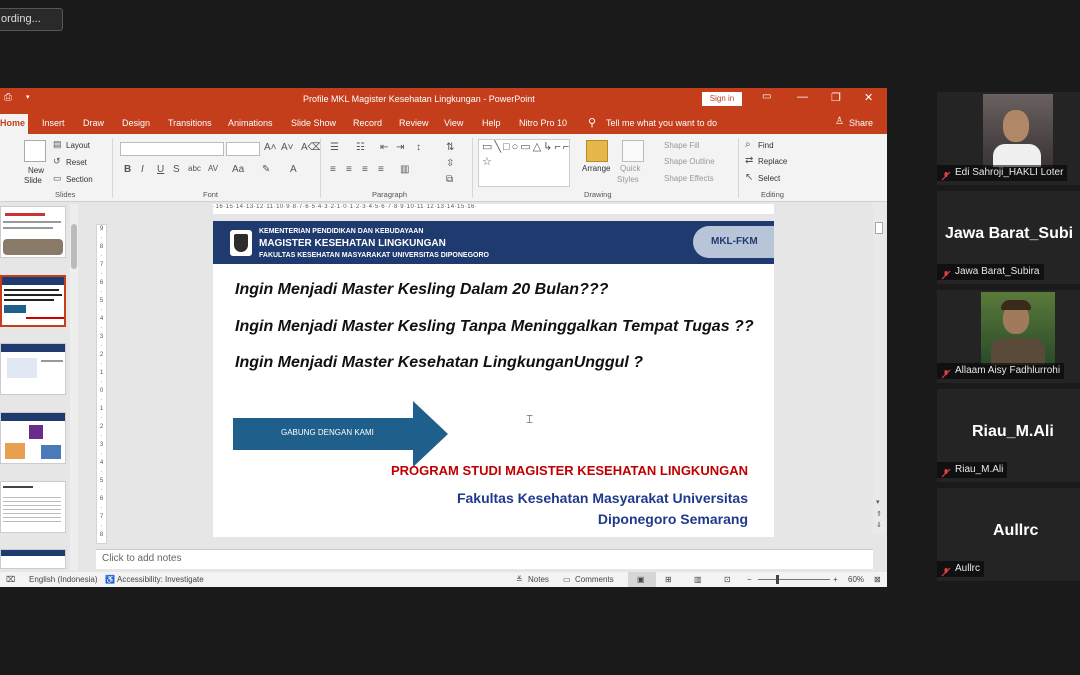  I want to click on layout-button: Layout, so click(78, 145).